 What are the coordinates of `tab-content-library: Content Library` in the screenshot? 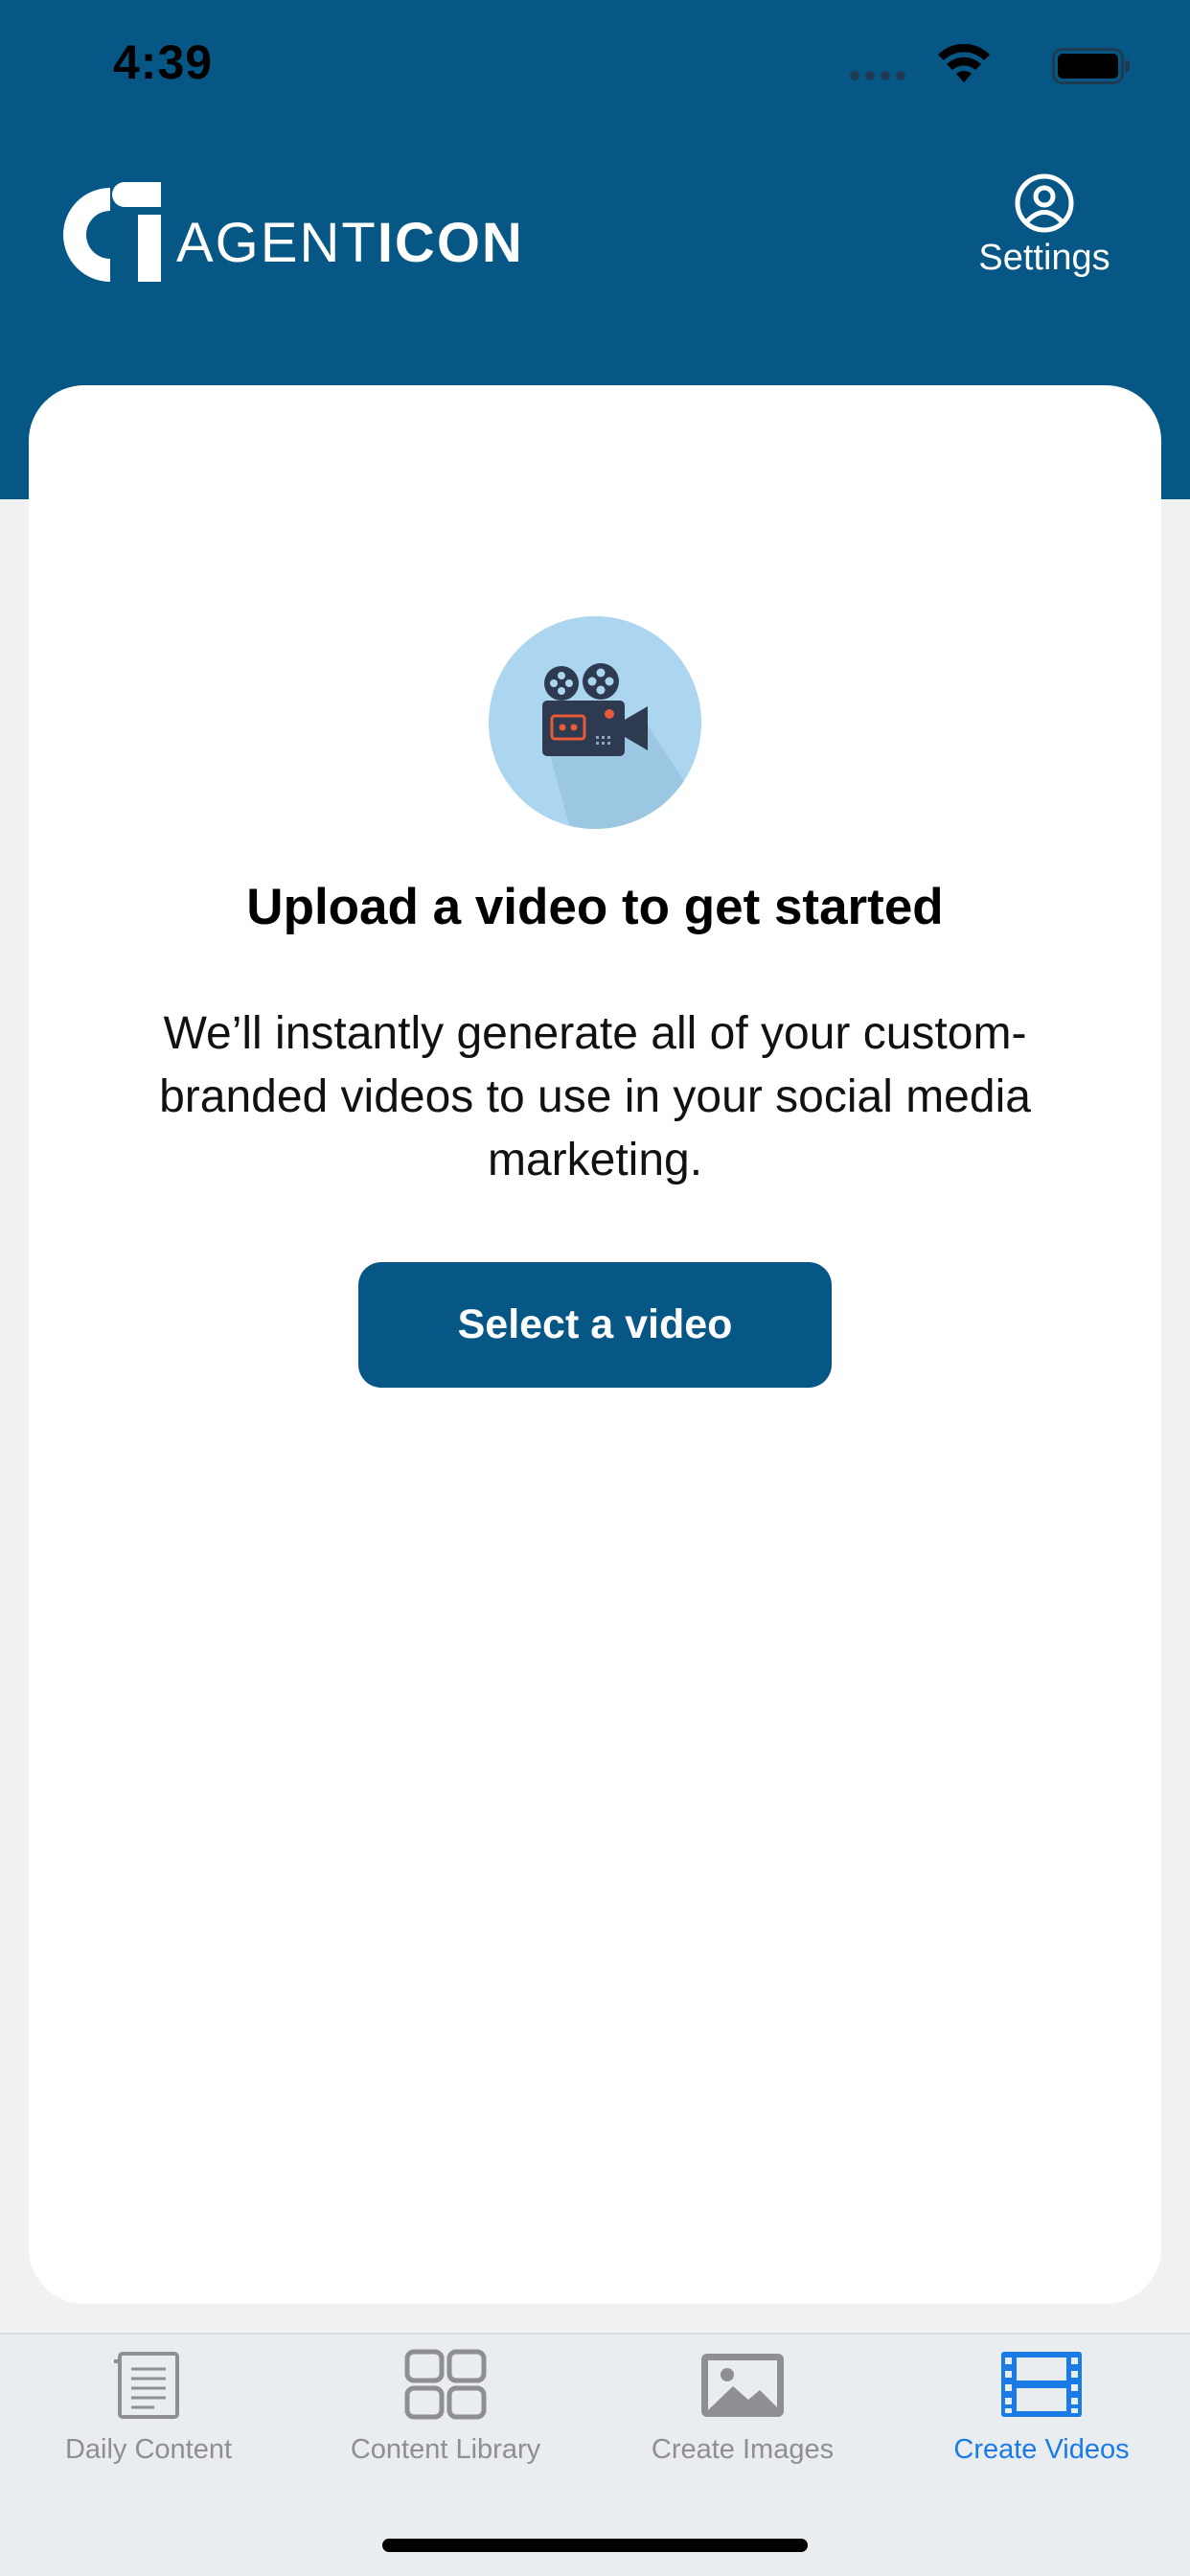 It's located at (445, 2434).